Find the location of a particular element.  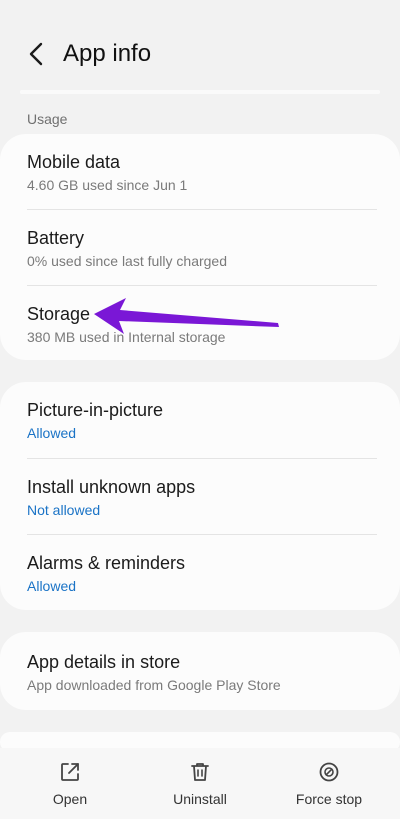

open-button: Open is located at coordinates (70, 786).